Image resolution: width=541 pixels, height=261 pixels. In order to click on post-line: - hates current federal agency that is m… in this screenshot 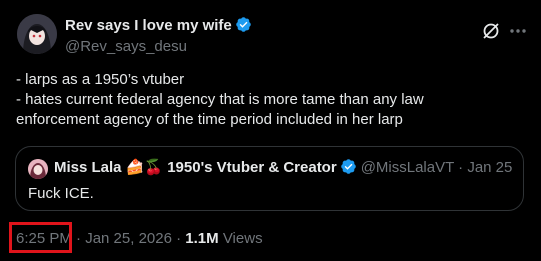, I will do `click(220, 99)`.